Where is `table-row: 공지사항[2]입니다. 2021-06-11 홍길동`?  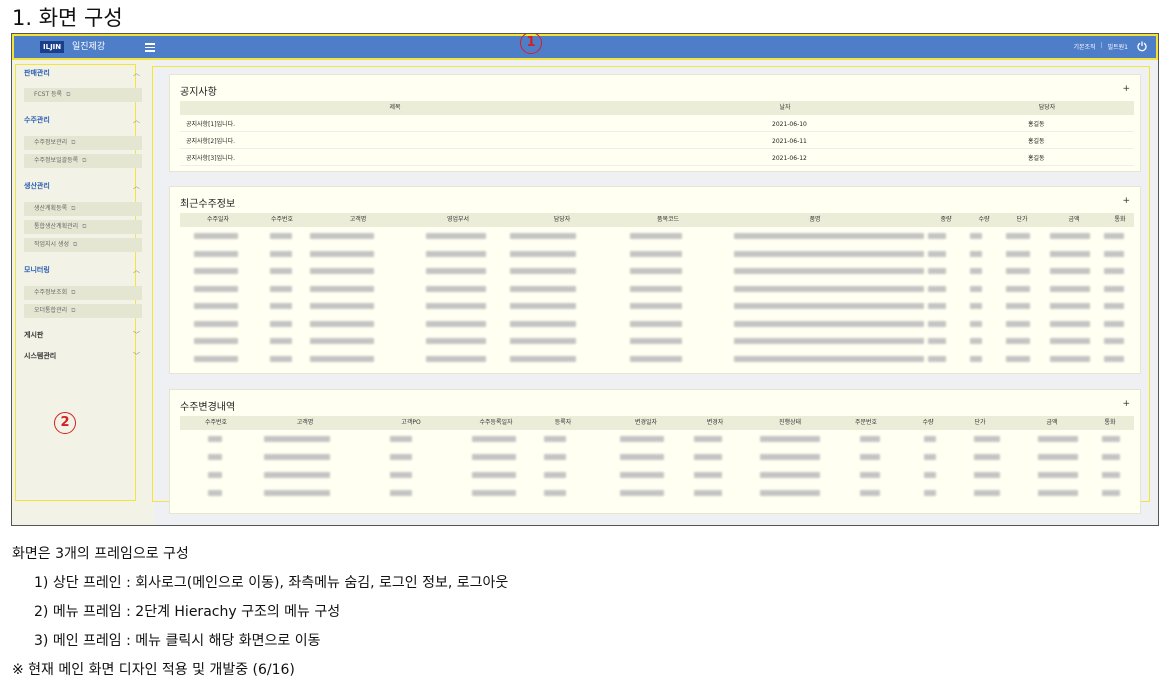
table-row: 공지사항[2]입니다. 2021-06-11 홍길동 is located at coordinates (657, 142).